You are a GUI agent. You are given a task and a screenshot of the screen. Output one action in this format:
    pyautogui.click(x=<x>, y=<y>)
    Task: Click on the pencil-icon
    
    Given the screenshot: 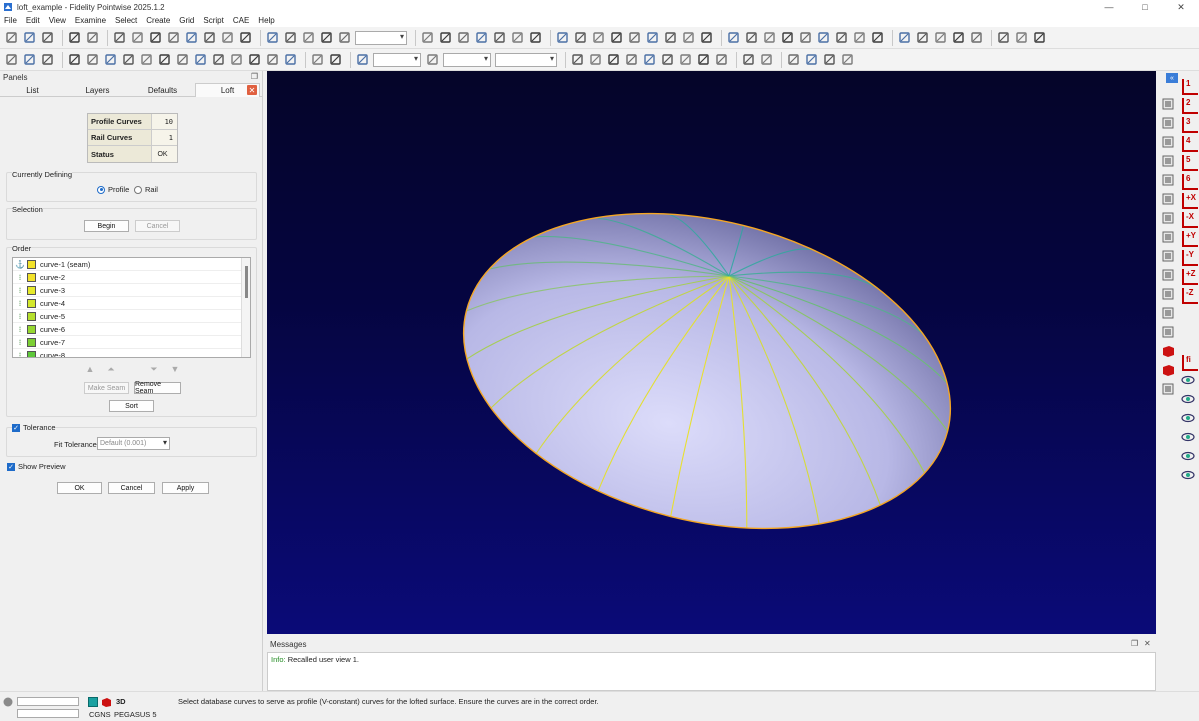 What is the action you would take?
    pyautogui.click(x=432, y=59)
    